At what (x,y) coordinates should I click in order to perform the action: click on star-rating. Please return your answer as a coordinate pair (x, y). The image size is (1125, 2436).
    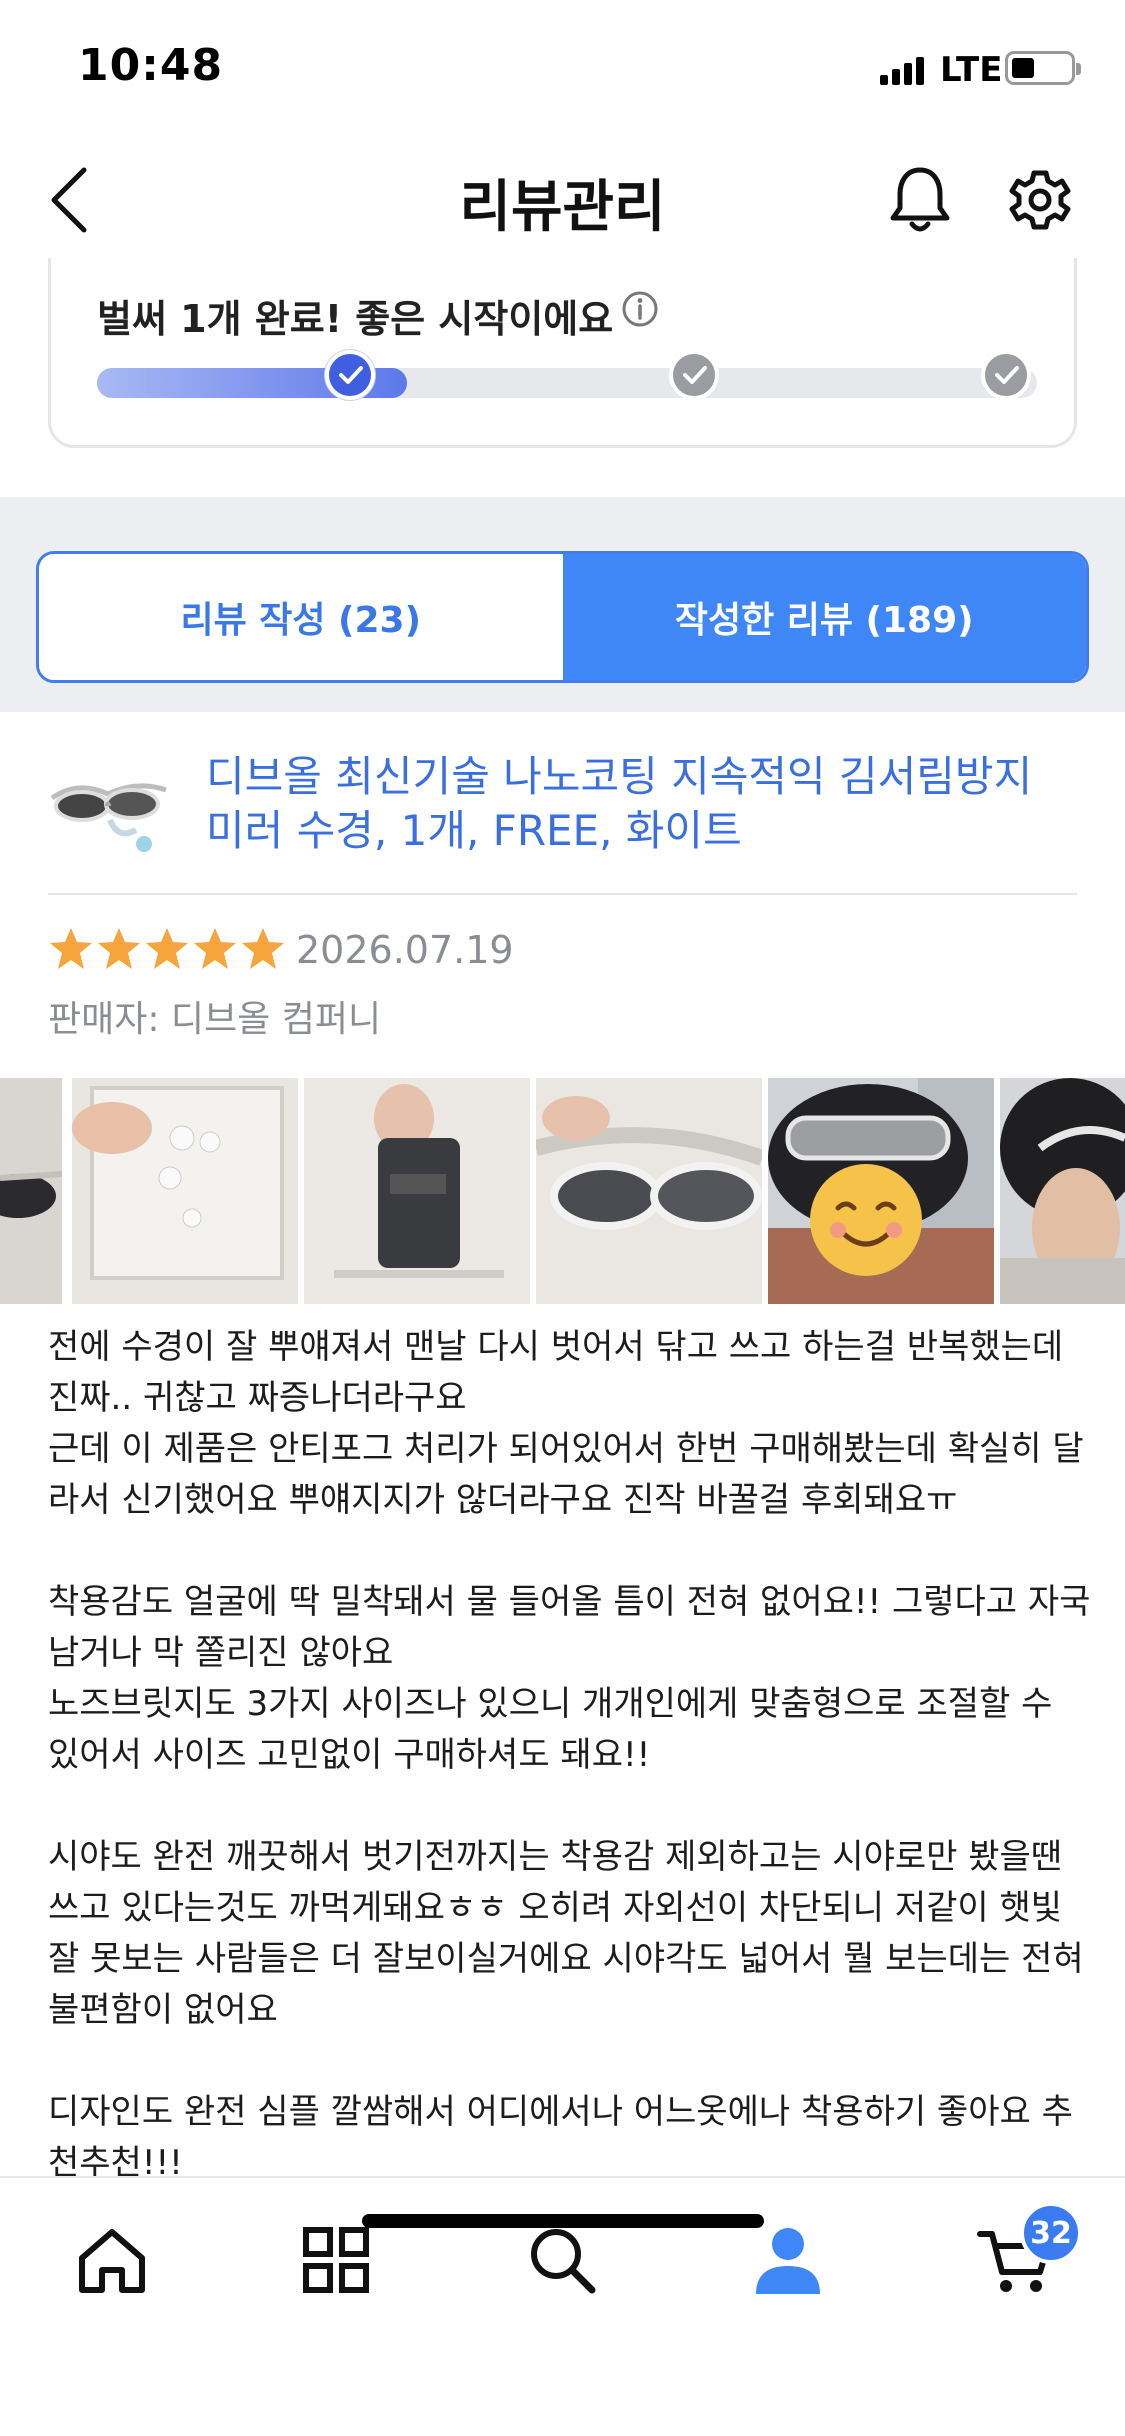
    Looking at the image, I should click on (167, 949).